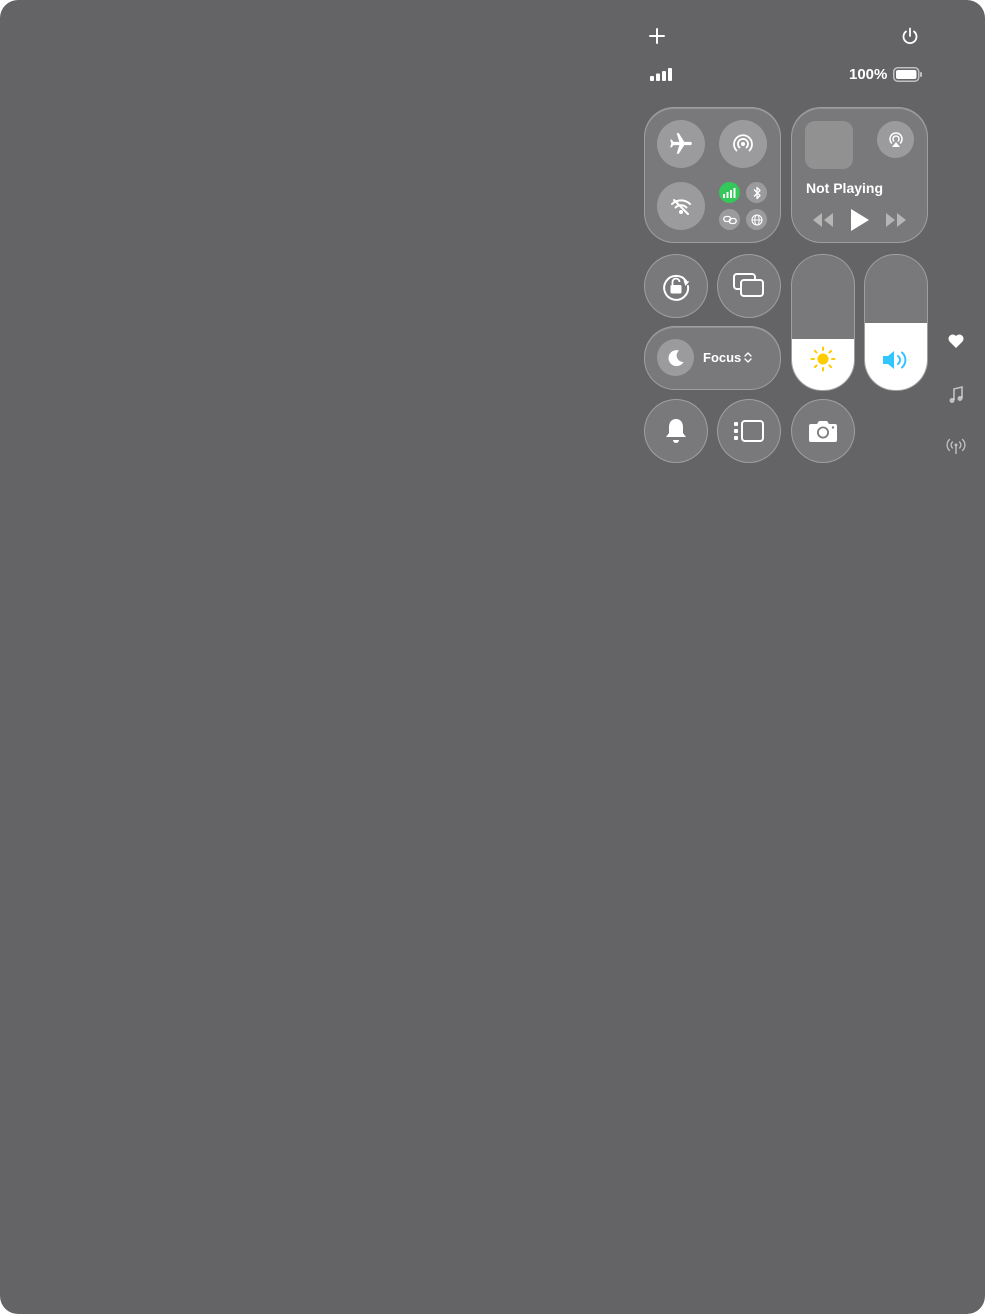 The width and height of the screenshot is (985, 1314). What do you see at coordinates (859, 175) in the screenshot?
I see `now-playing-module: Not Playing` at bounding box center [859, 175].